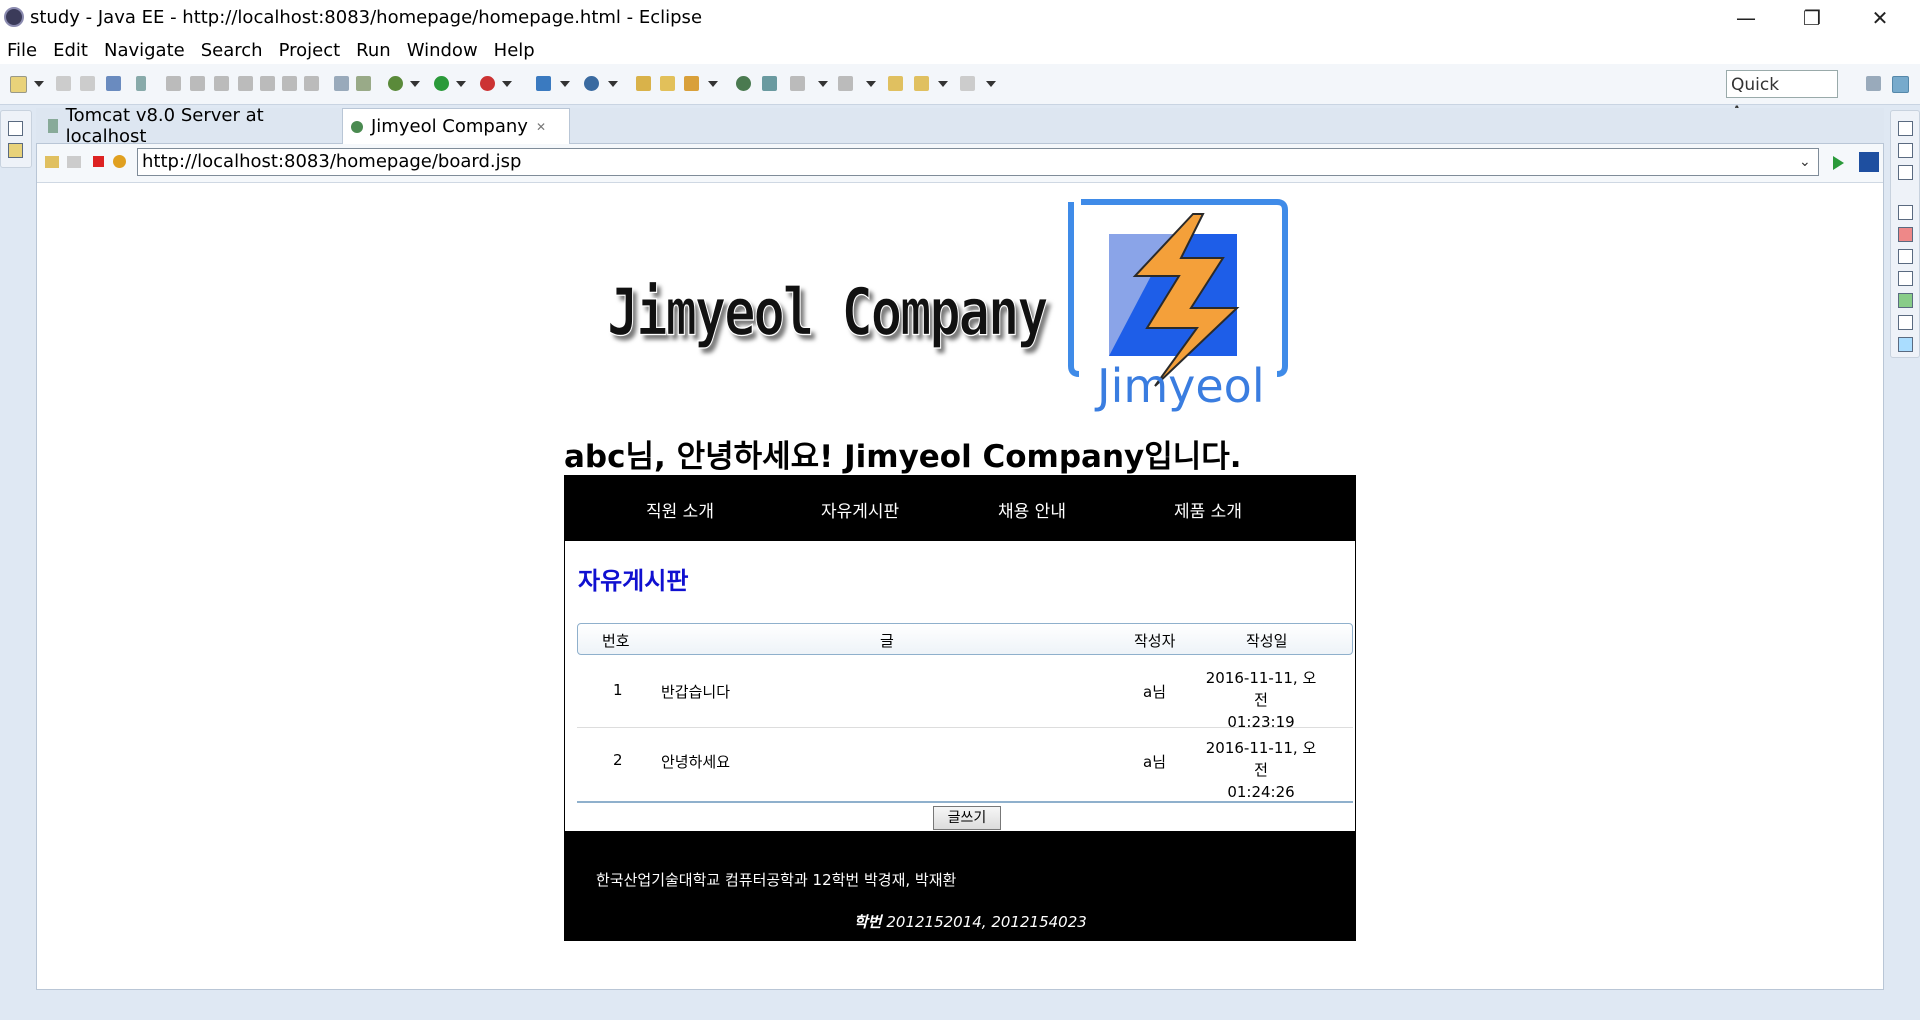 The width and height of the screenshot is (1920, 1020). What do you see at coordinates (289, 83) in the screenshot?
I see `step-over-icon` at bounding box center [289, 83].